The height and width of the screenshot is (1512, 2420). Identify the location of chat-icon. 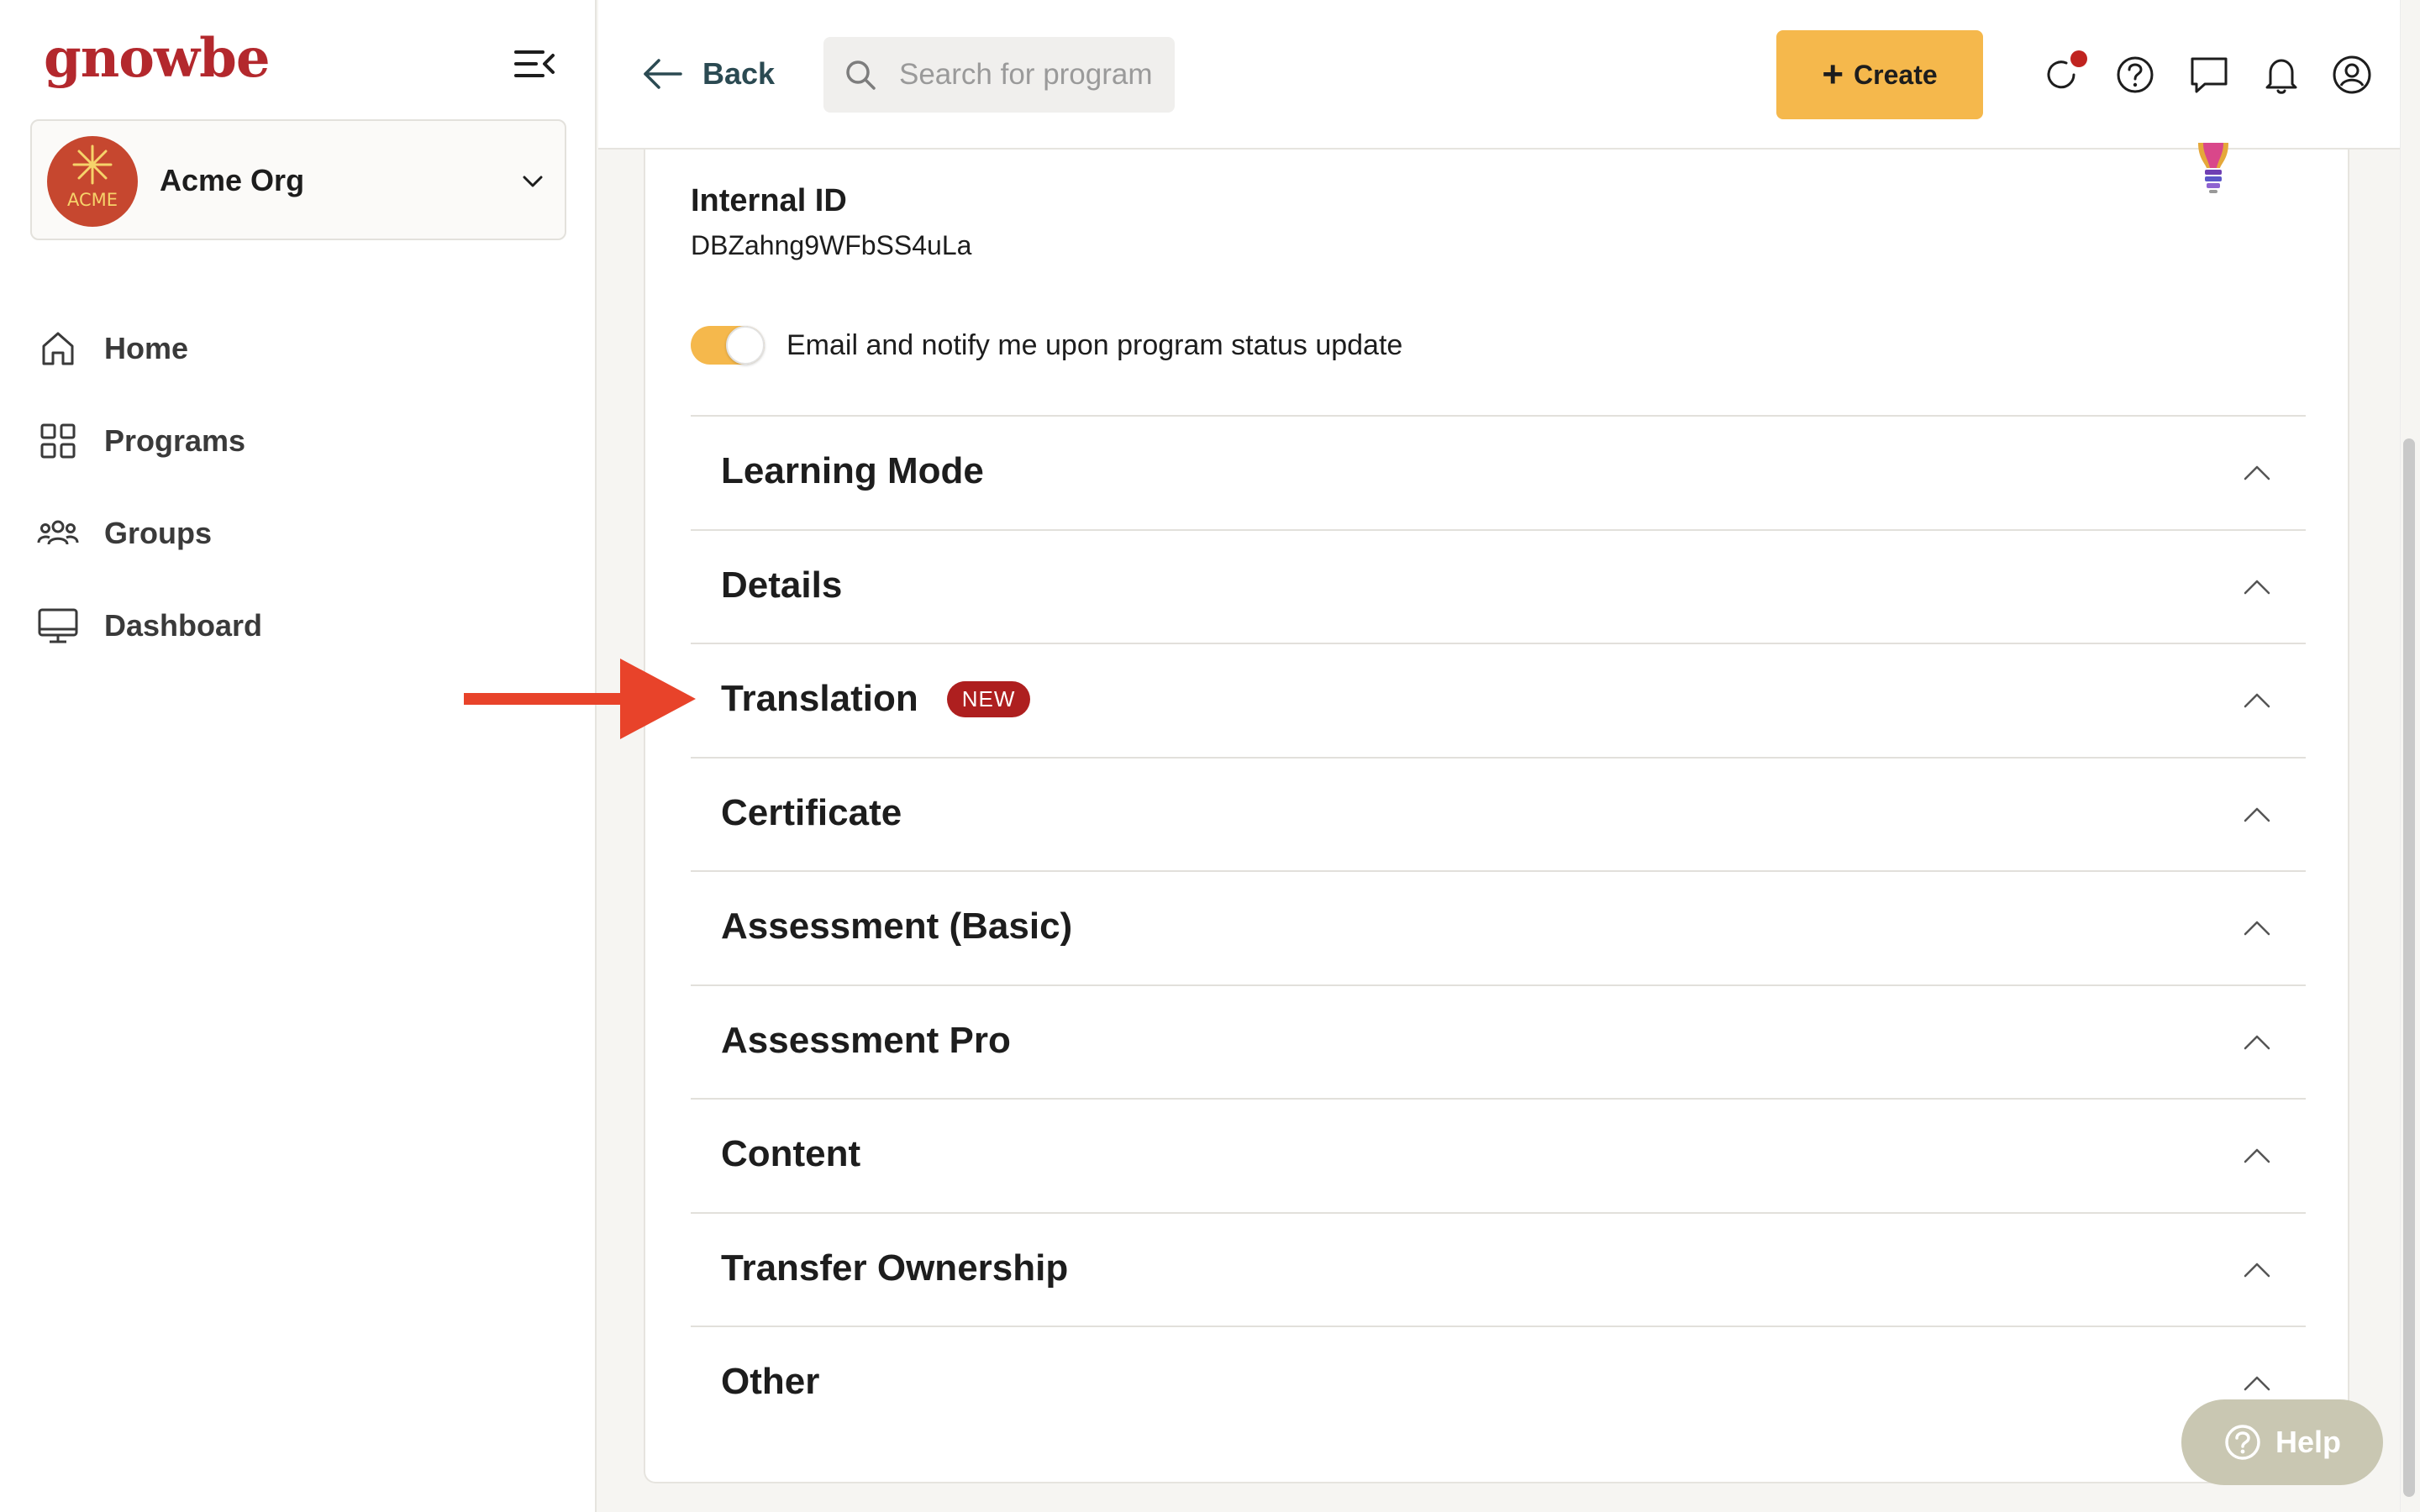
(2209, 75).